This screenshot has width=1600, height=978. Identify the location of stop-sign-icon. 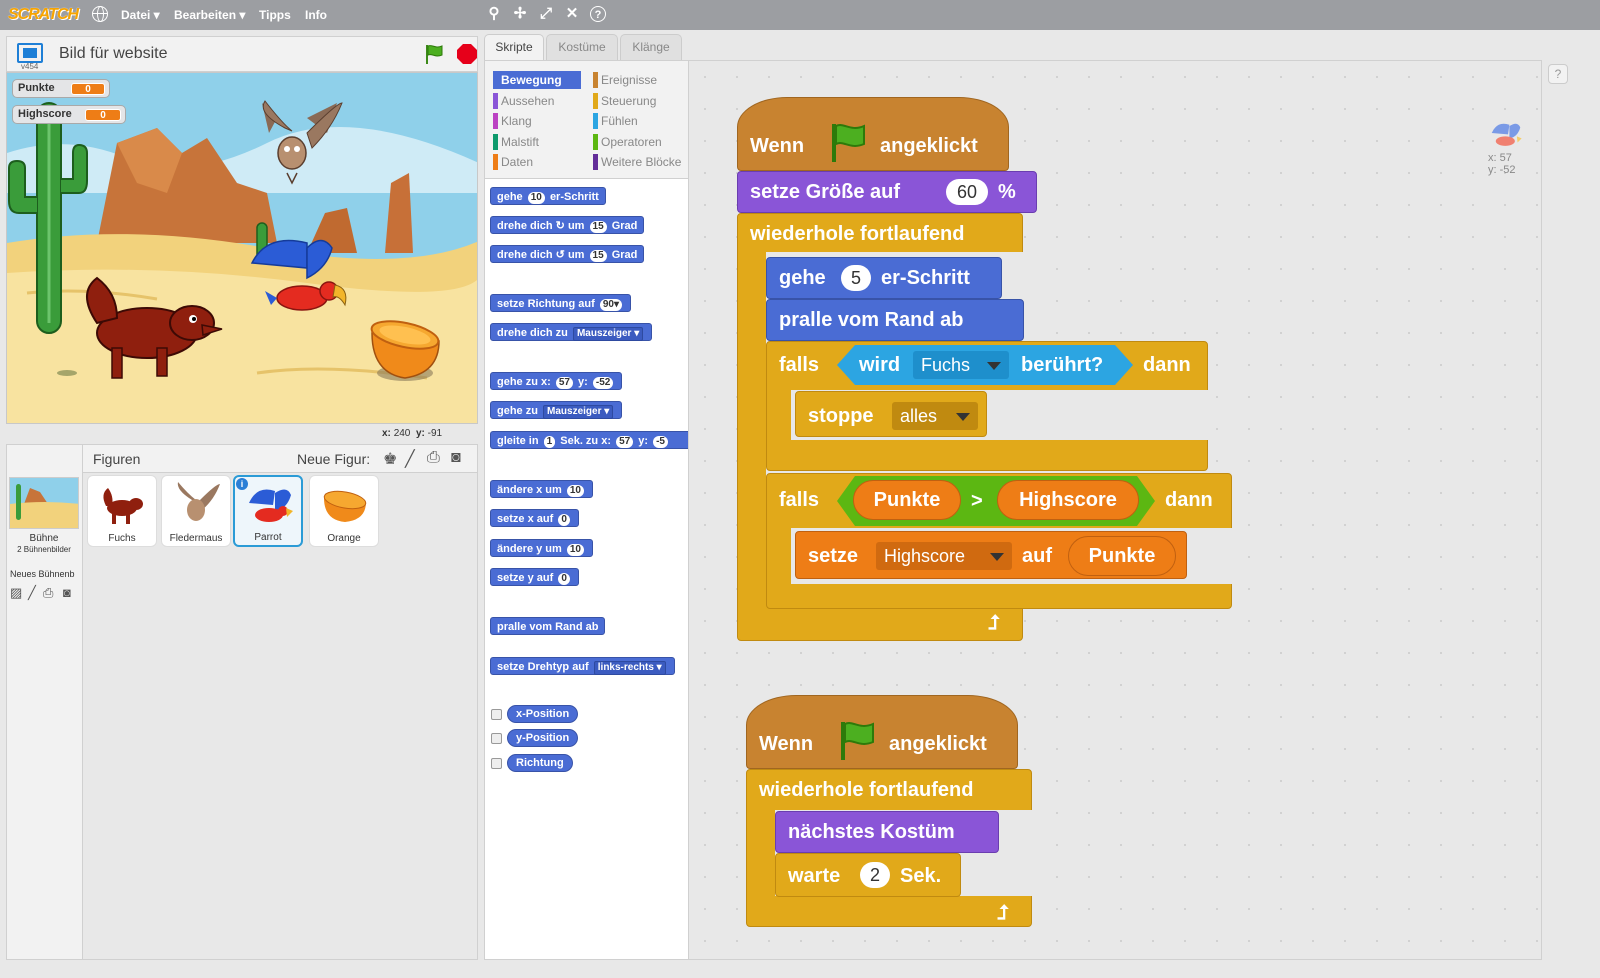
(467, 54).